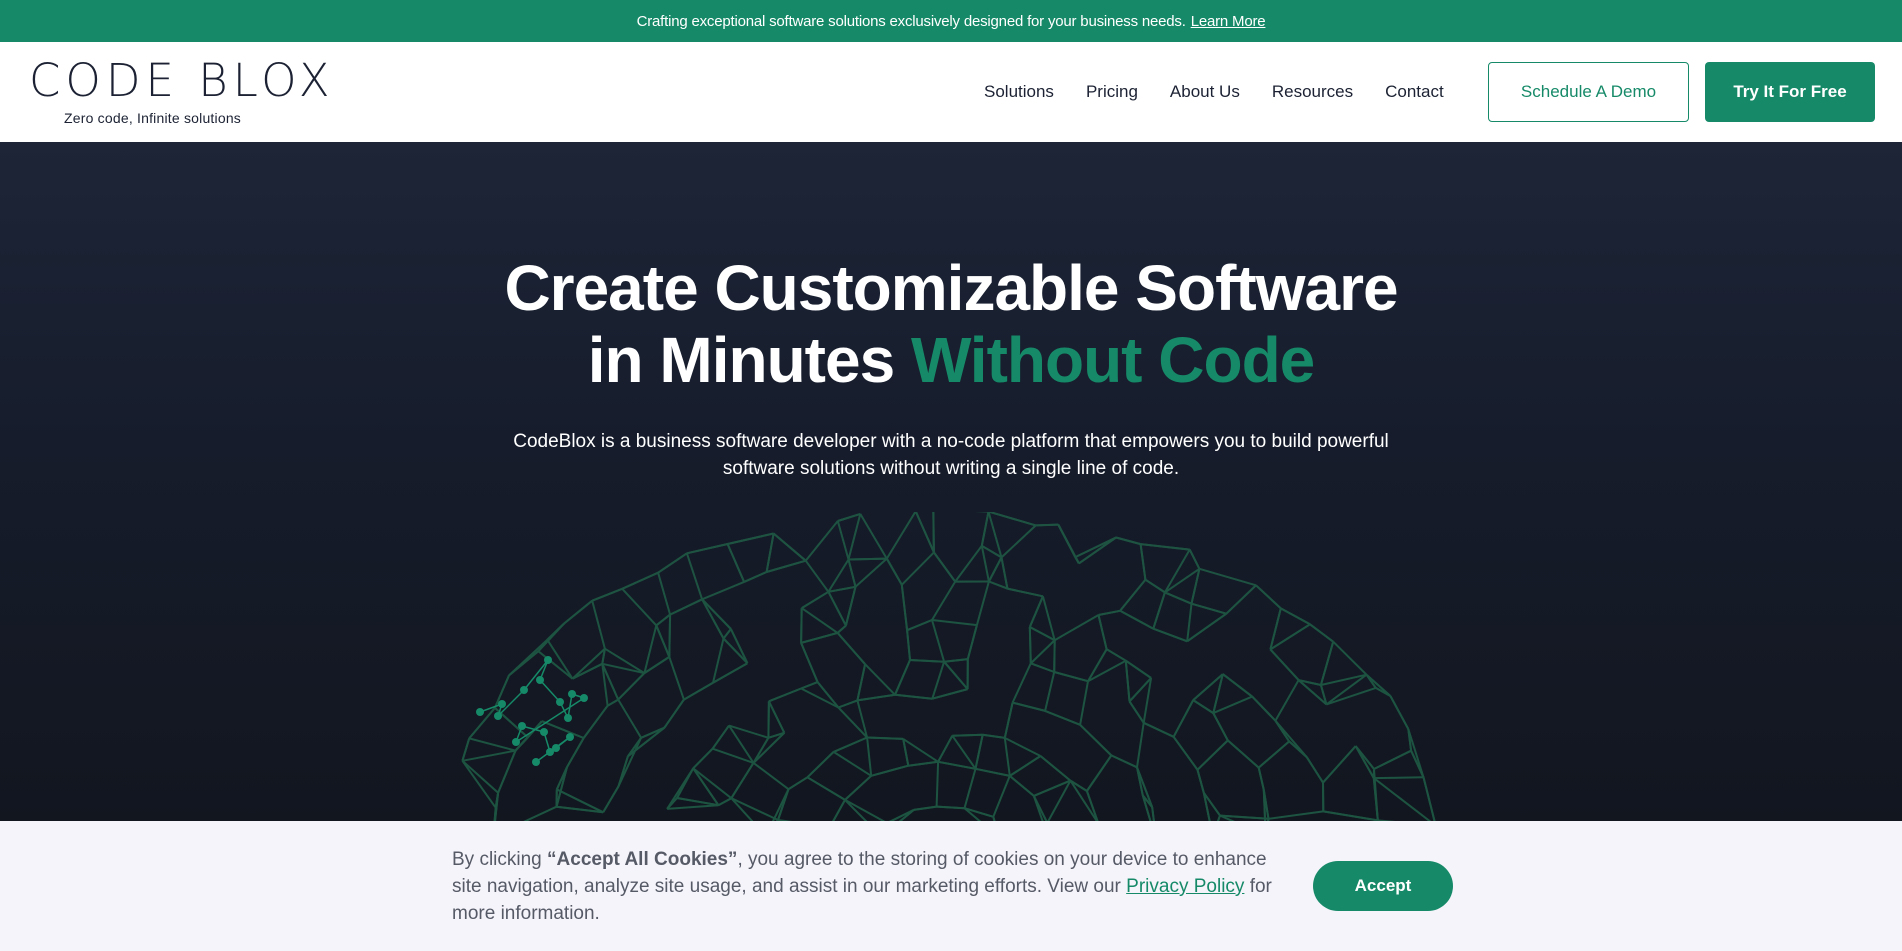  Describe the element at coordinates (1112, 92) in the screenshot. I see `nav-item-pricing: Pricing` at that location.